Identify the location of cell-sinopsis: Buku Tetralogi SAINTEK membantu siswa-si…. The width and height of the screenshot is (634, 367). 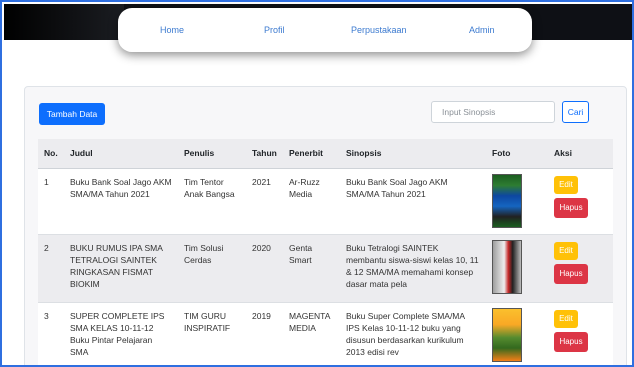
(413, 268).